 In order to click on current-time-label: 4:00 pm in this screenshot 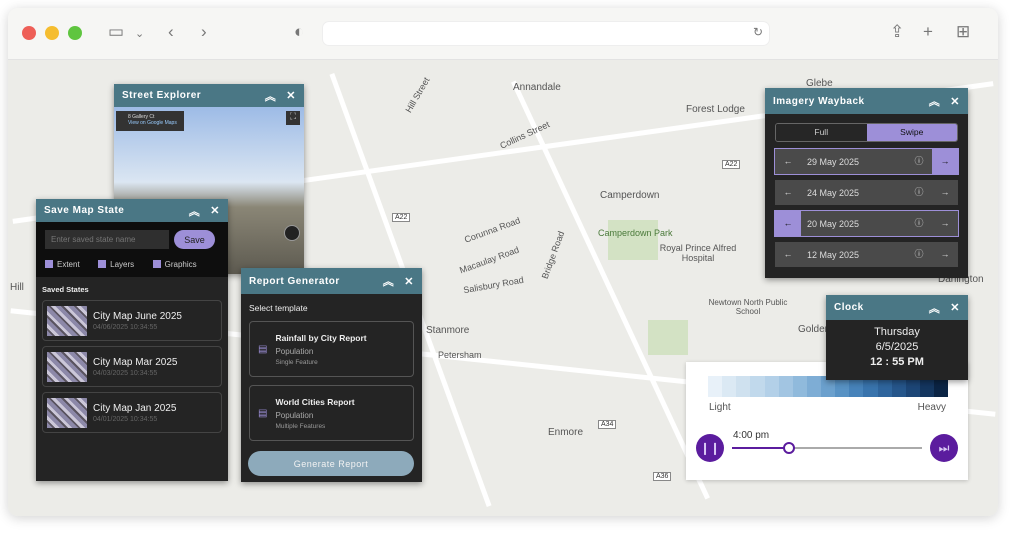, I will do `click(751, 435)`.